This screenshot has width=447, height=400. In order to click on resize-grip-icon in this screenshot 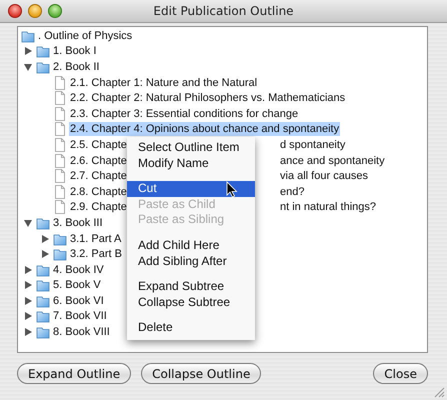, I will do `click(439, 392)`.